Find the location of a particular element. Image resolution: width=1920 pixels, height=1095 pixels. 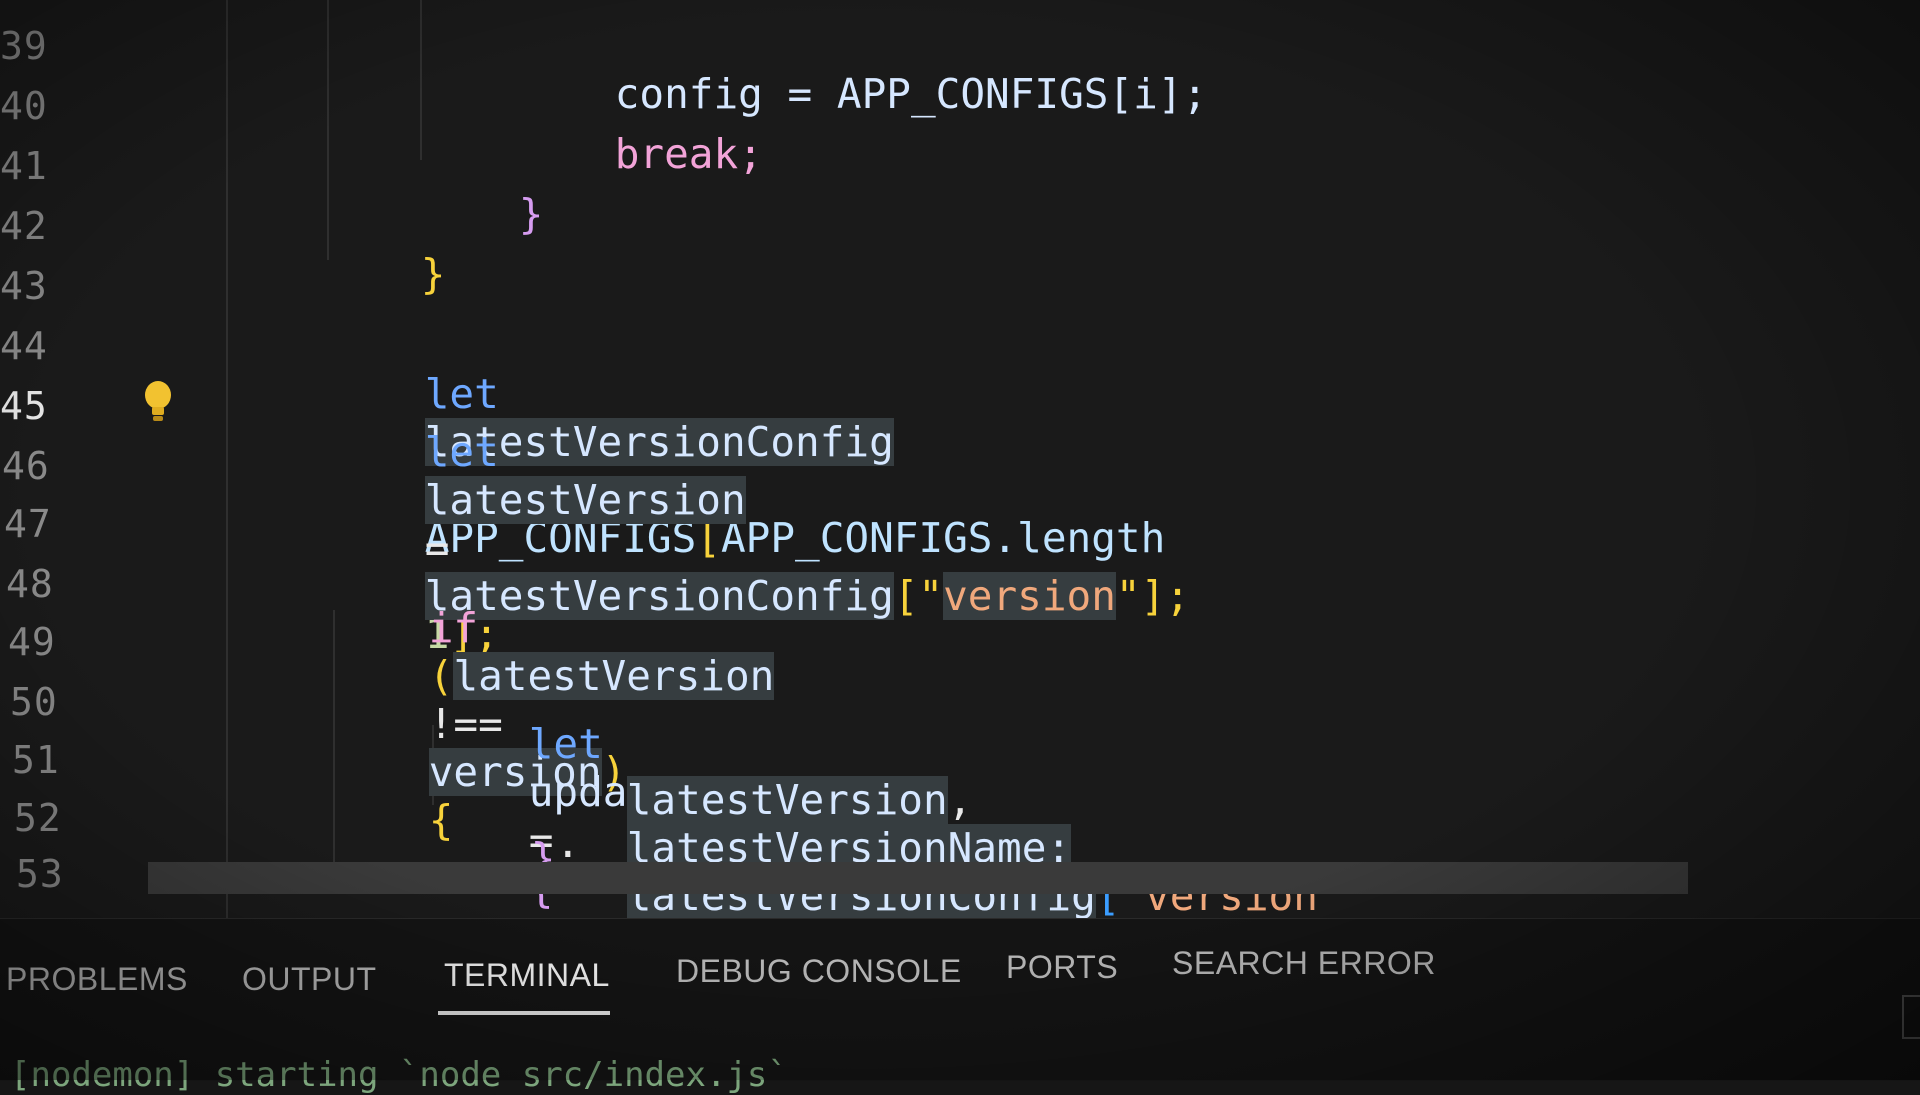

line-number-active: 45 is located at coordinates (24, 406).